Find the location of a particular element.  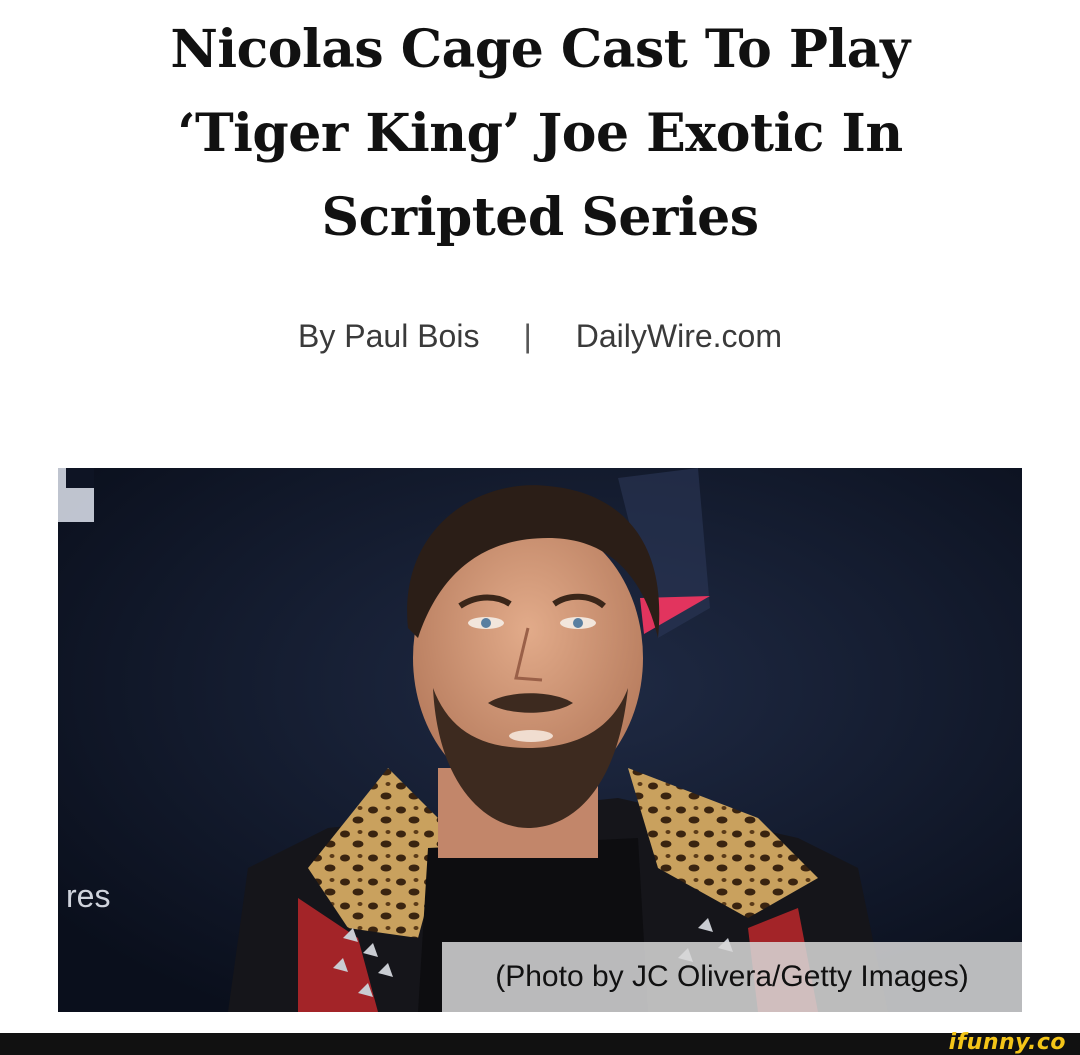

headline-line-1: Nicolas Cage Cast To Play is located at coordinates (540, 49).